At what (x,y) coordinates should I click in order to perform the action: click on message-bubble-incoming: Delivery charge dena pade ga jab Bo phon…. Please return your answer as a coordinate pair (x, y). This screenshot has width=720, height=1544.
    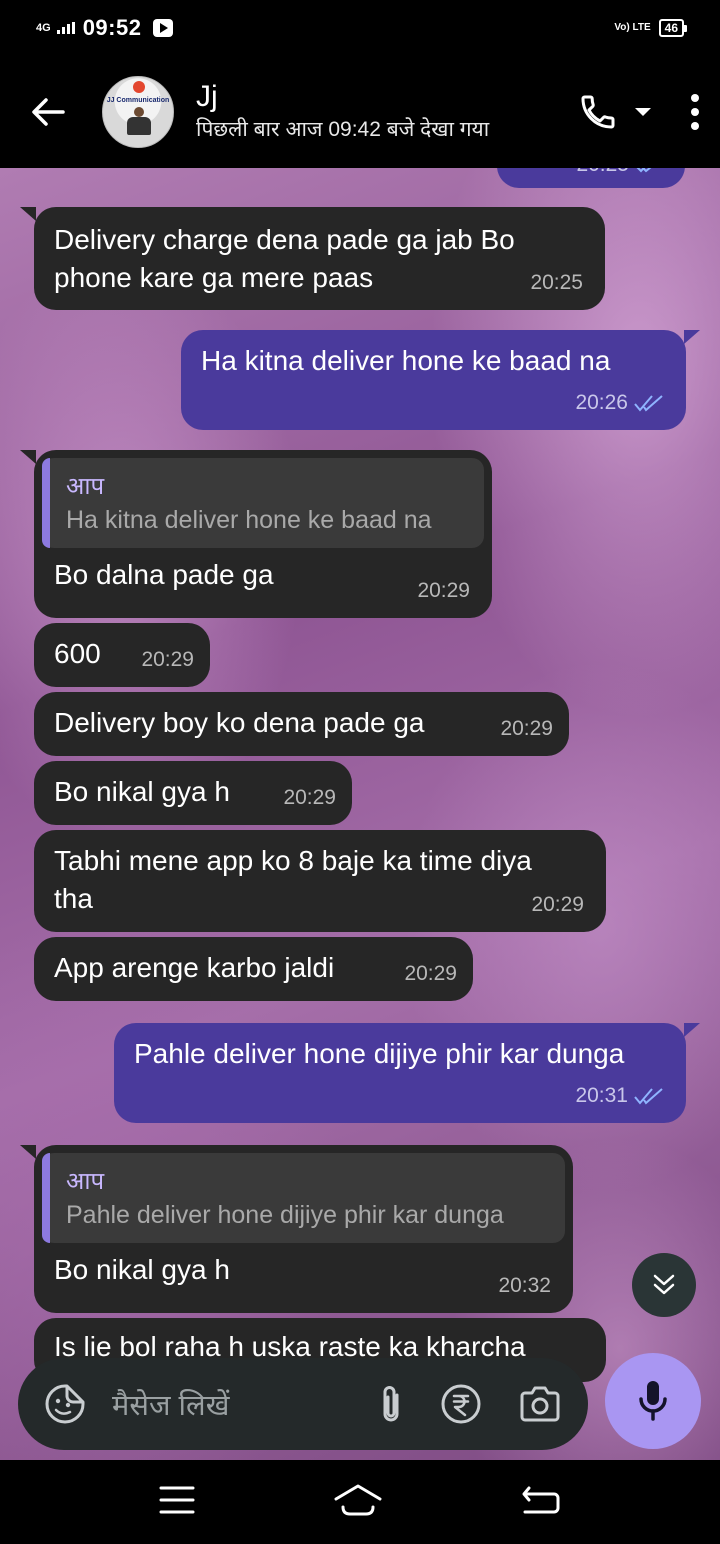
    Looking at the image, I should click on (312, 258).